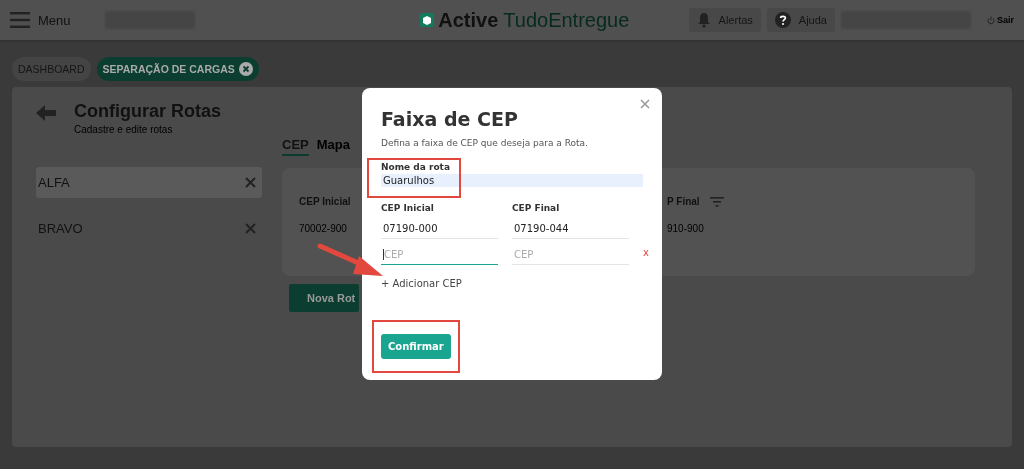  Describe the element at coordinates (536, 208) in the screenshot. I see `column-header: CEP Final` at that location.